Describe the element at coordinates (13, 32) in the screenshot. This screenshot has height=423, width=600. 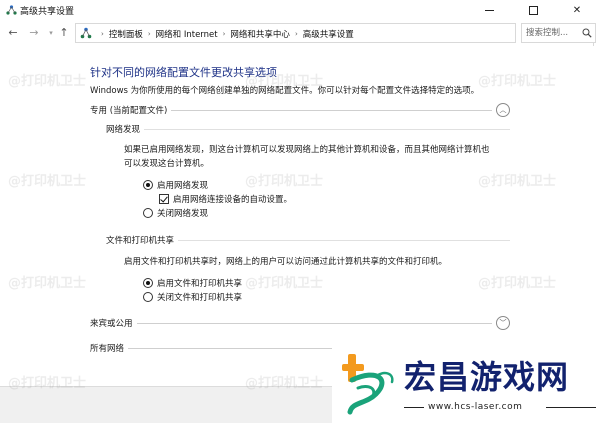
I see `back-arrow-icon: ←` at that location.